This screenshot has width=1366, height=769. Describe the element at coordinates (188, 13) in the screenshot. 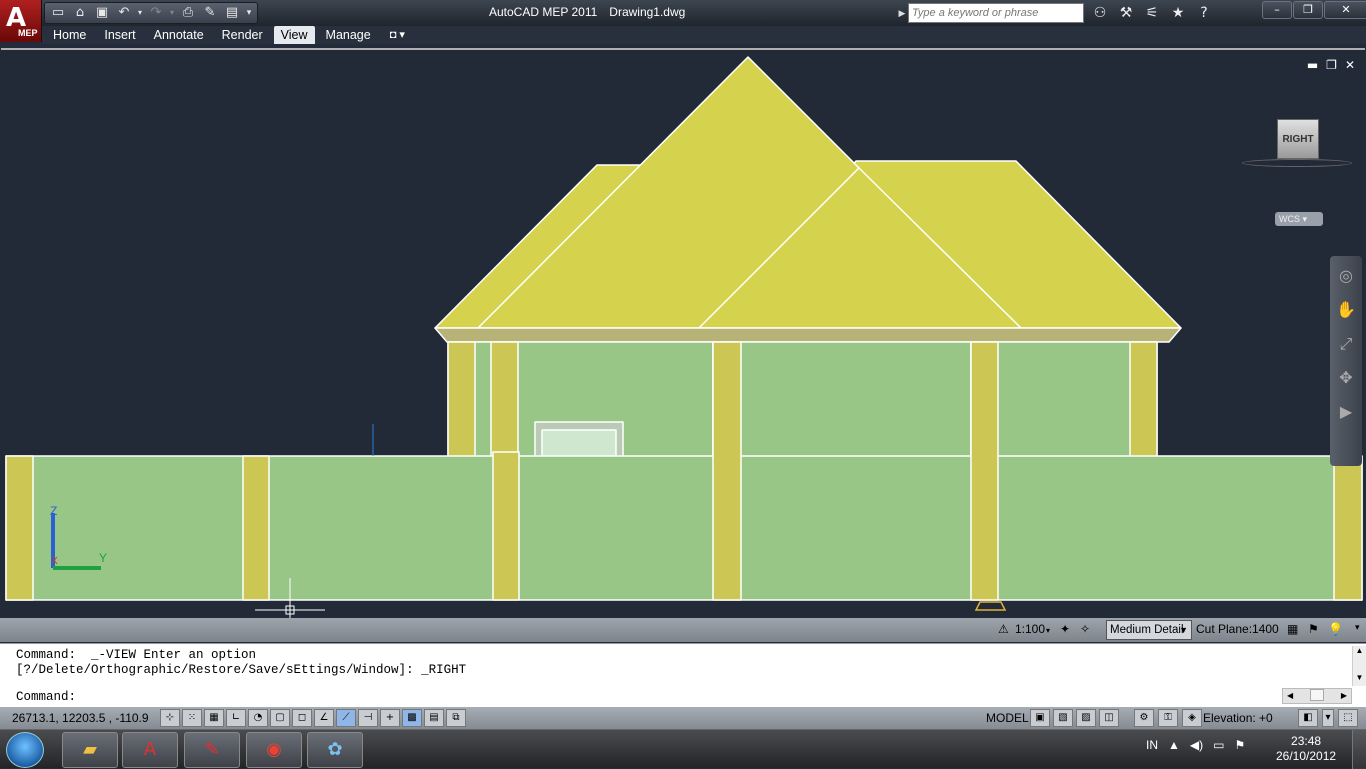

I see `plot-icon: ⎙` at that location.